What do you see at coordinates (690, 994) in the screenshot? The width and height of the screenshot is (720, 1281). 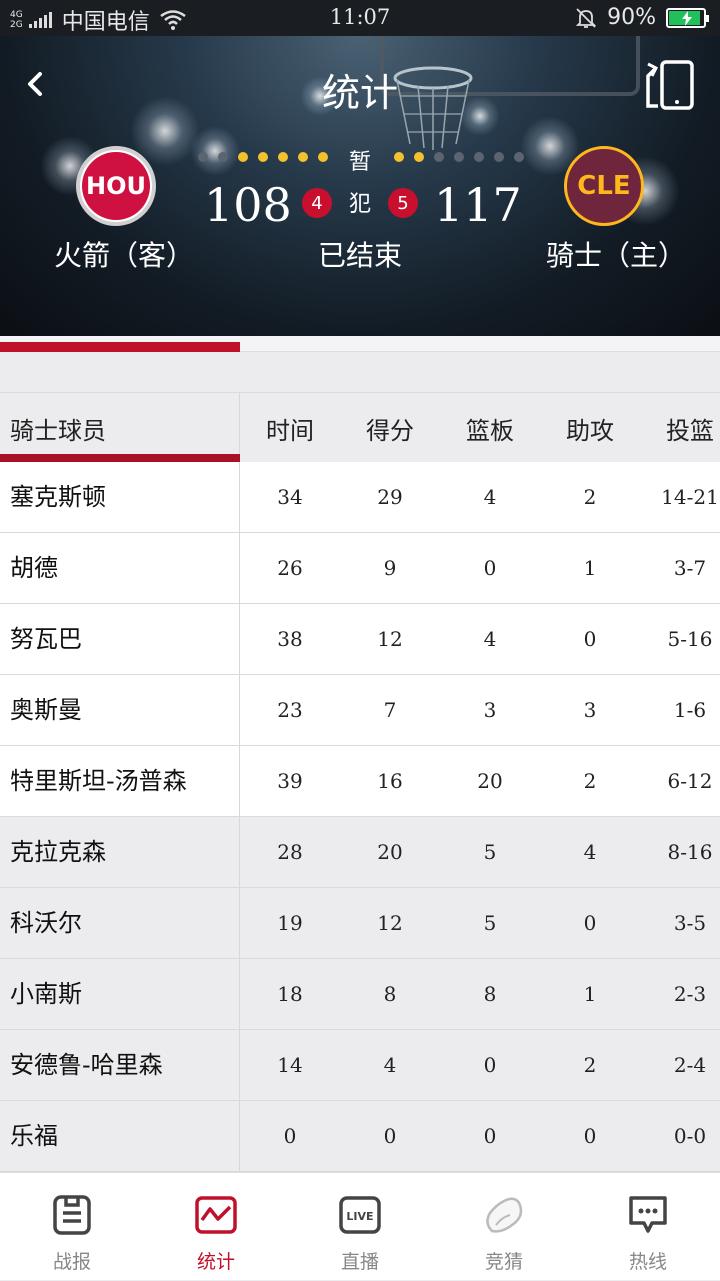 I see `stat-cell-shooting: 2-3` at bounding box center [690, 994].